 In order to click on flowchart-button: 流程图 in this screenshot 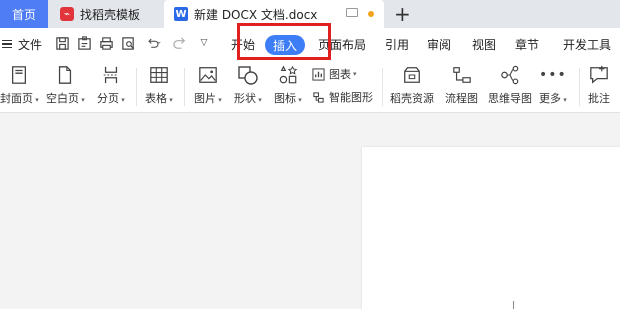, I will do `click(461, 85)`.